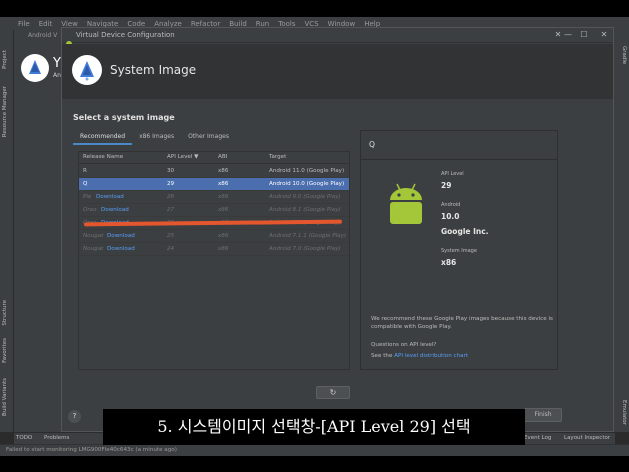  Describe the element at coordinates (604, 35) in the screenshot. I see `window-close-button: ✕` at that location.